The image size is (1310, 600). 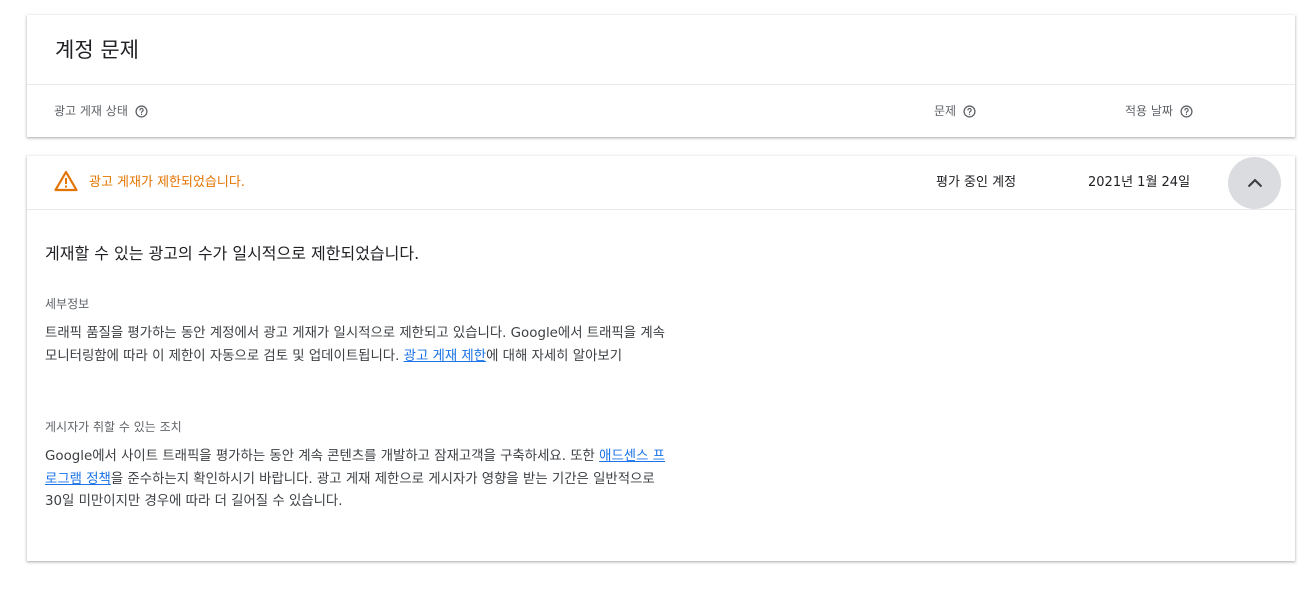 I want to click on divider, so click(x=661, y=84).